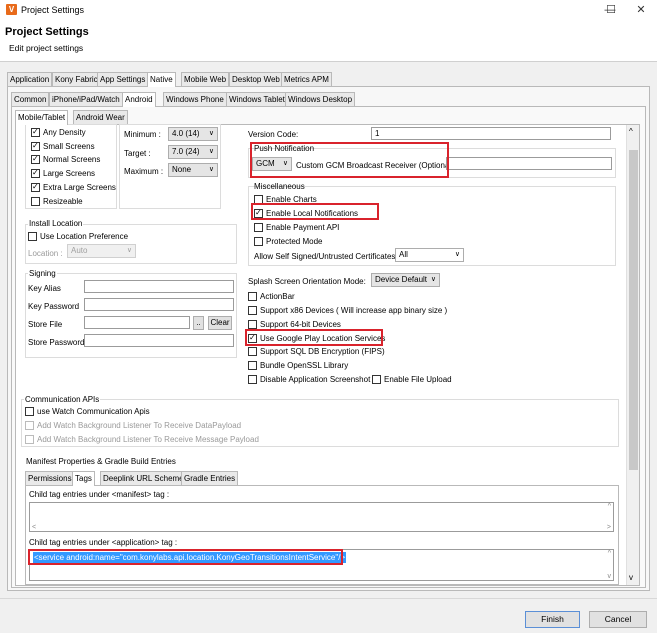 Image resolution: width=657 pixels, height=633 pixels. I want to click on highlight-application-tag, so click(185, 557).